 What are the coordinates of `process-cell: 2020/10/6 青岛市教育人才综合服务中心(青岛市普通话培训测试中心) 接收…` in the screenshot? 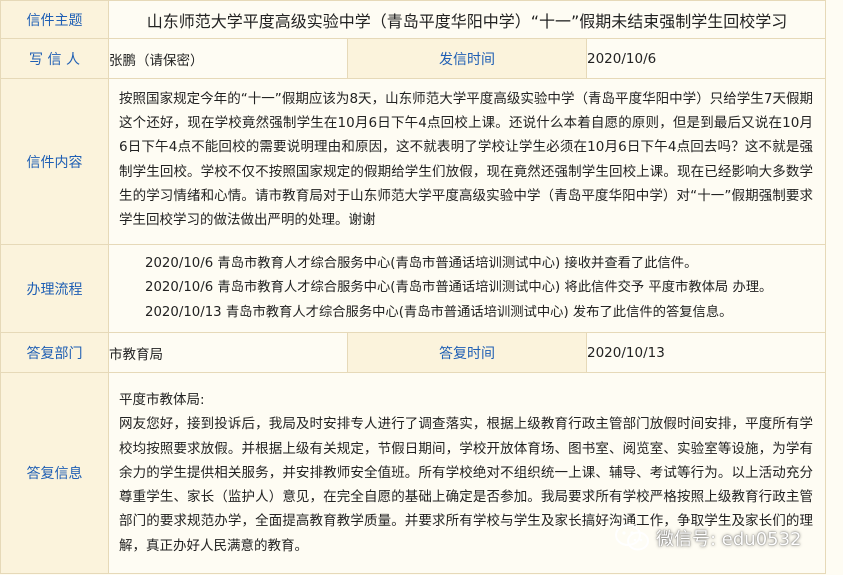 It's located at (467, 288).